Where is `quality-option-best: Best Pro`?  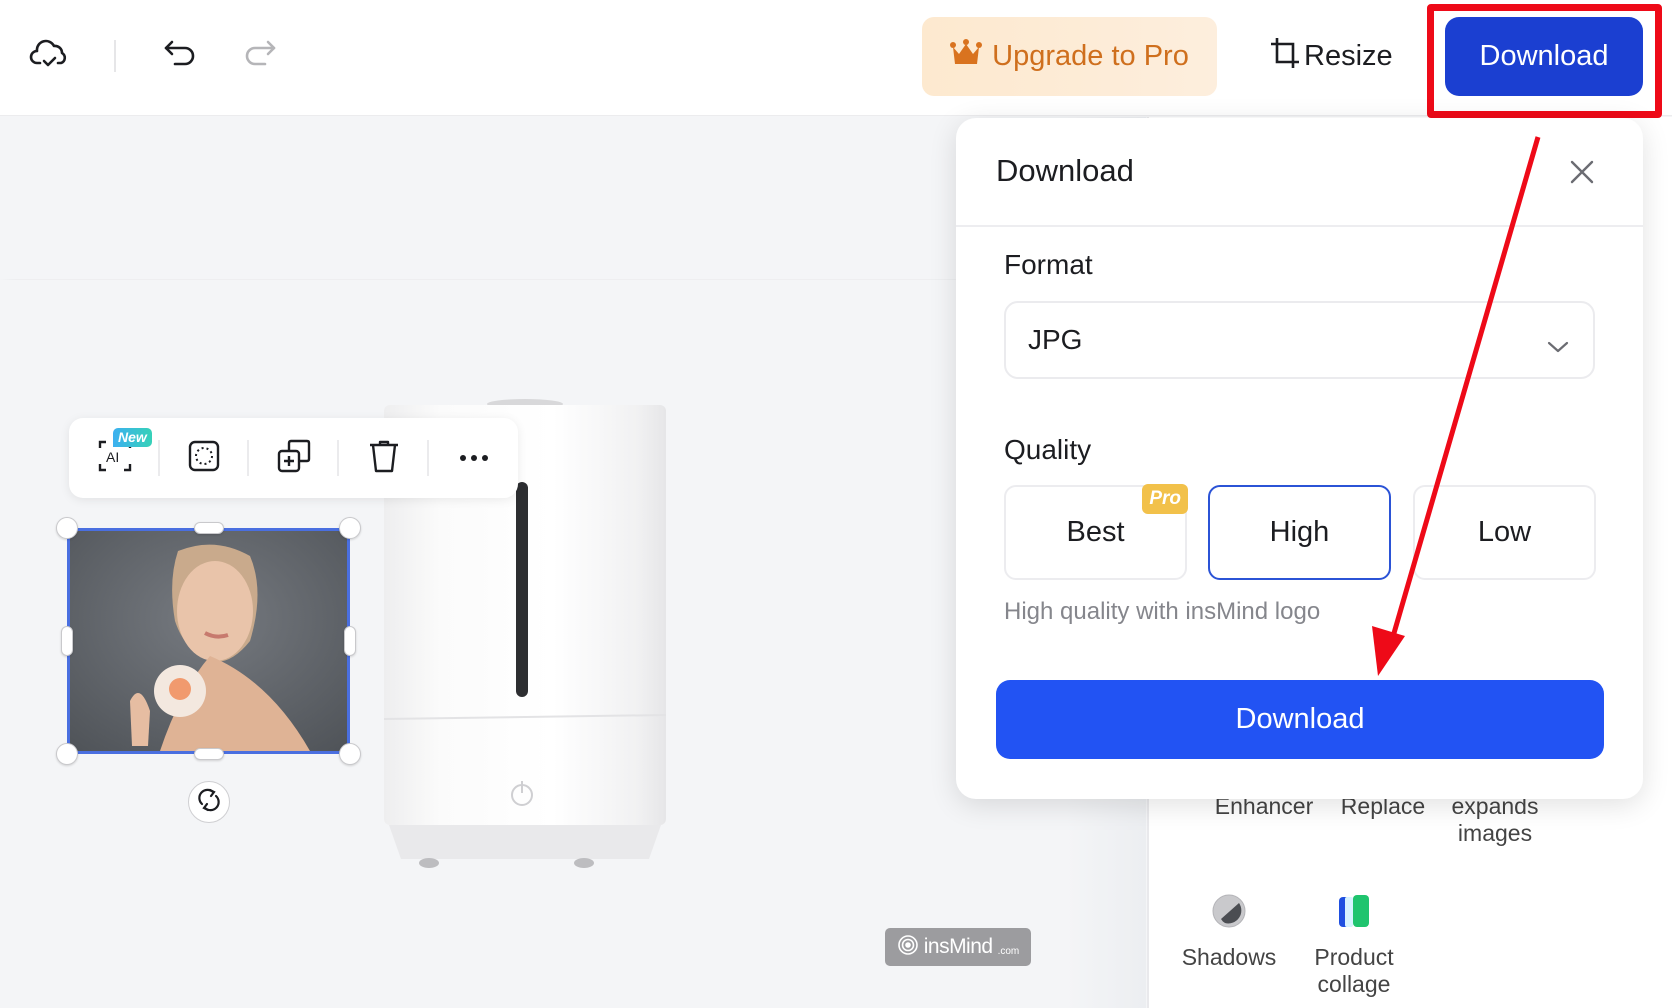 quality-option-best: Best Pro is located at coordinates (1096, 532).